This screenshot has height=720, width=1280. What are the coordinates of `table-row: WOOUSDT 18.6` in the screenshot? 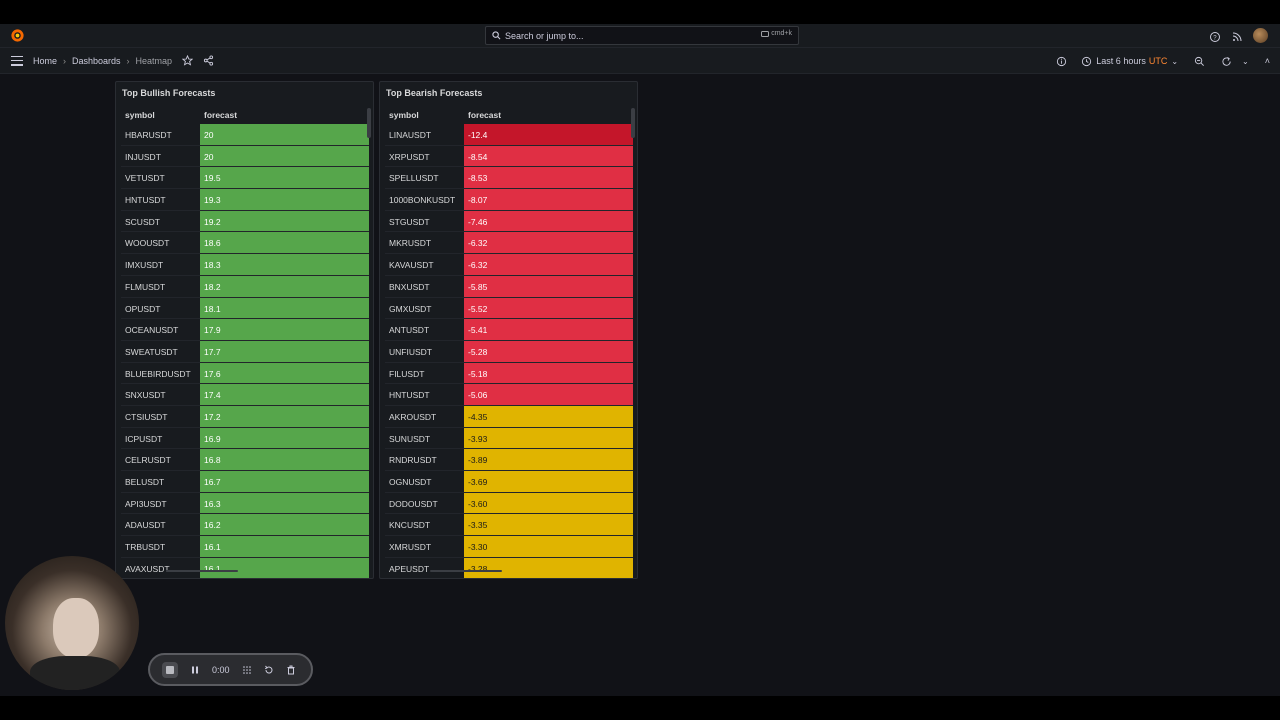 It's located at (245, 243).